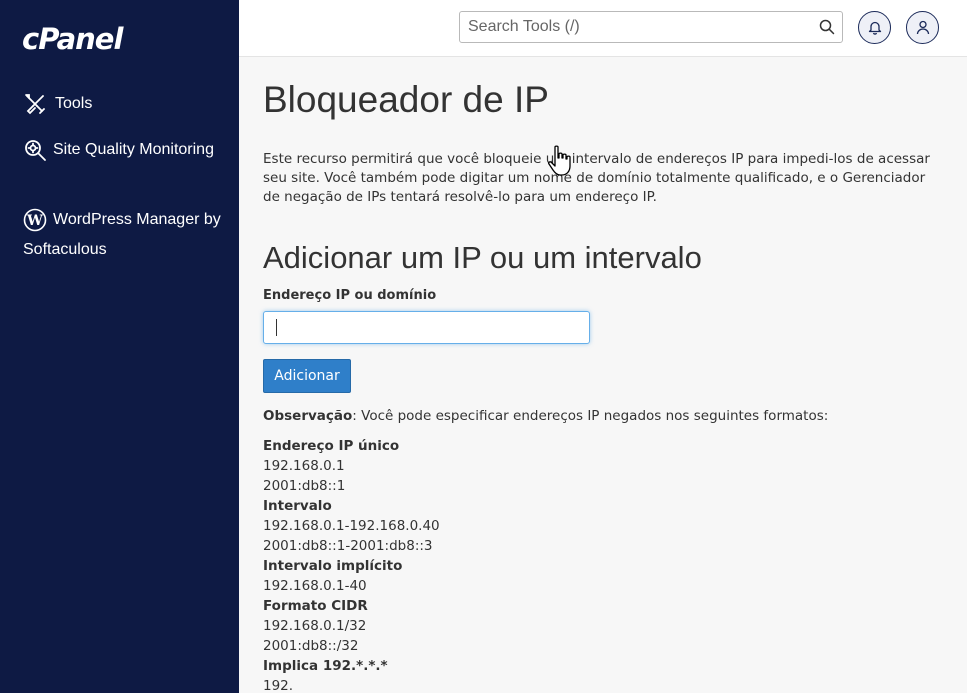 This screenshot has height=693, width=967. I want to click on format-example: 192., so click(278, 685).